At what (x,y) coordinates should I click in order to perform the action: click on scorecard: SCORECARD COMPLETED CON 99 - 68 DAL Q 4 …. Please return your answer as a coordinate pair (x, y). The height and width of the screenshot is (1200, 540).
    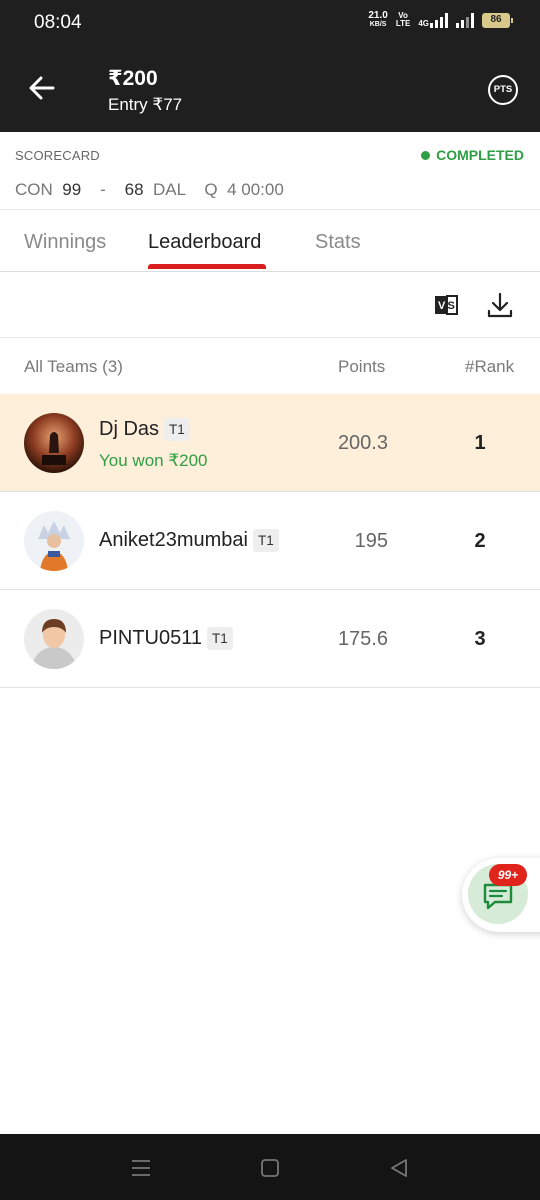
    Looking at the image, I should click on (270, 171).